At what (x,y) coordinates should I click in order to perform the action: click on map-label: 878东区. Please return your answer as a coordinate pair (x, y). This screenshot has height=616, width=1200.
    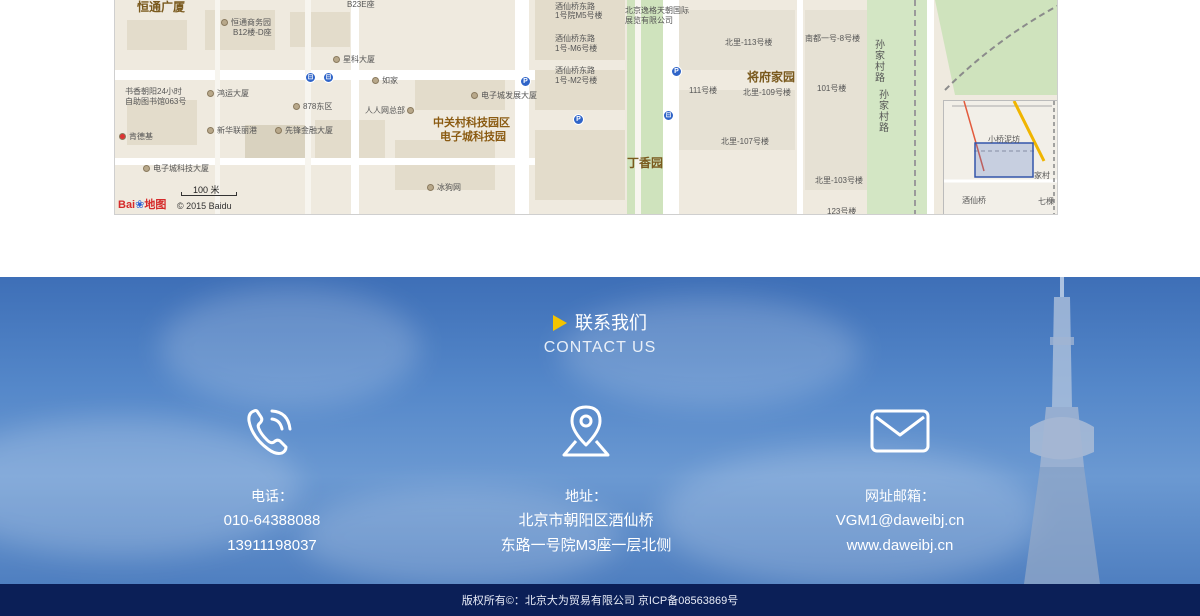
    Looking at the image, I should click on (312, 107).